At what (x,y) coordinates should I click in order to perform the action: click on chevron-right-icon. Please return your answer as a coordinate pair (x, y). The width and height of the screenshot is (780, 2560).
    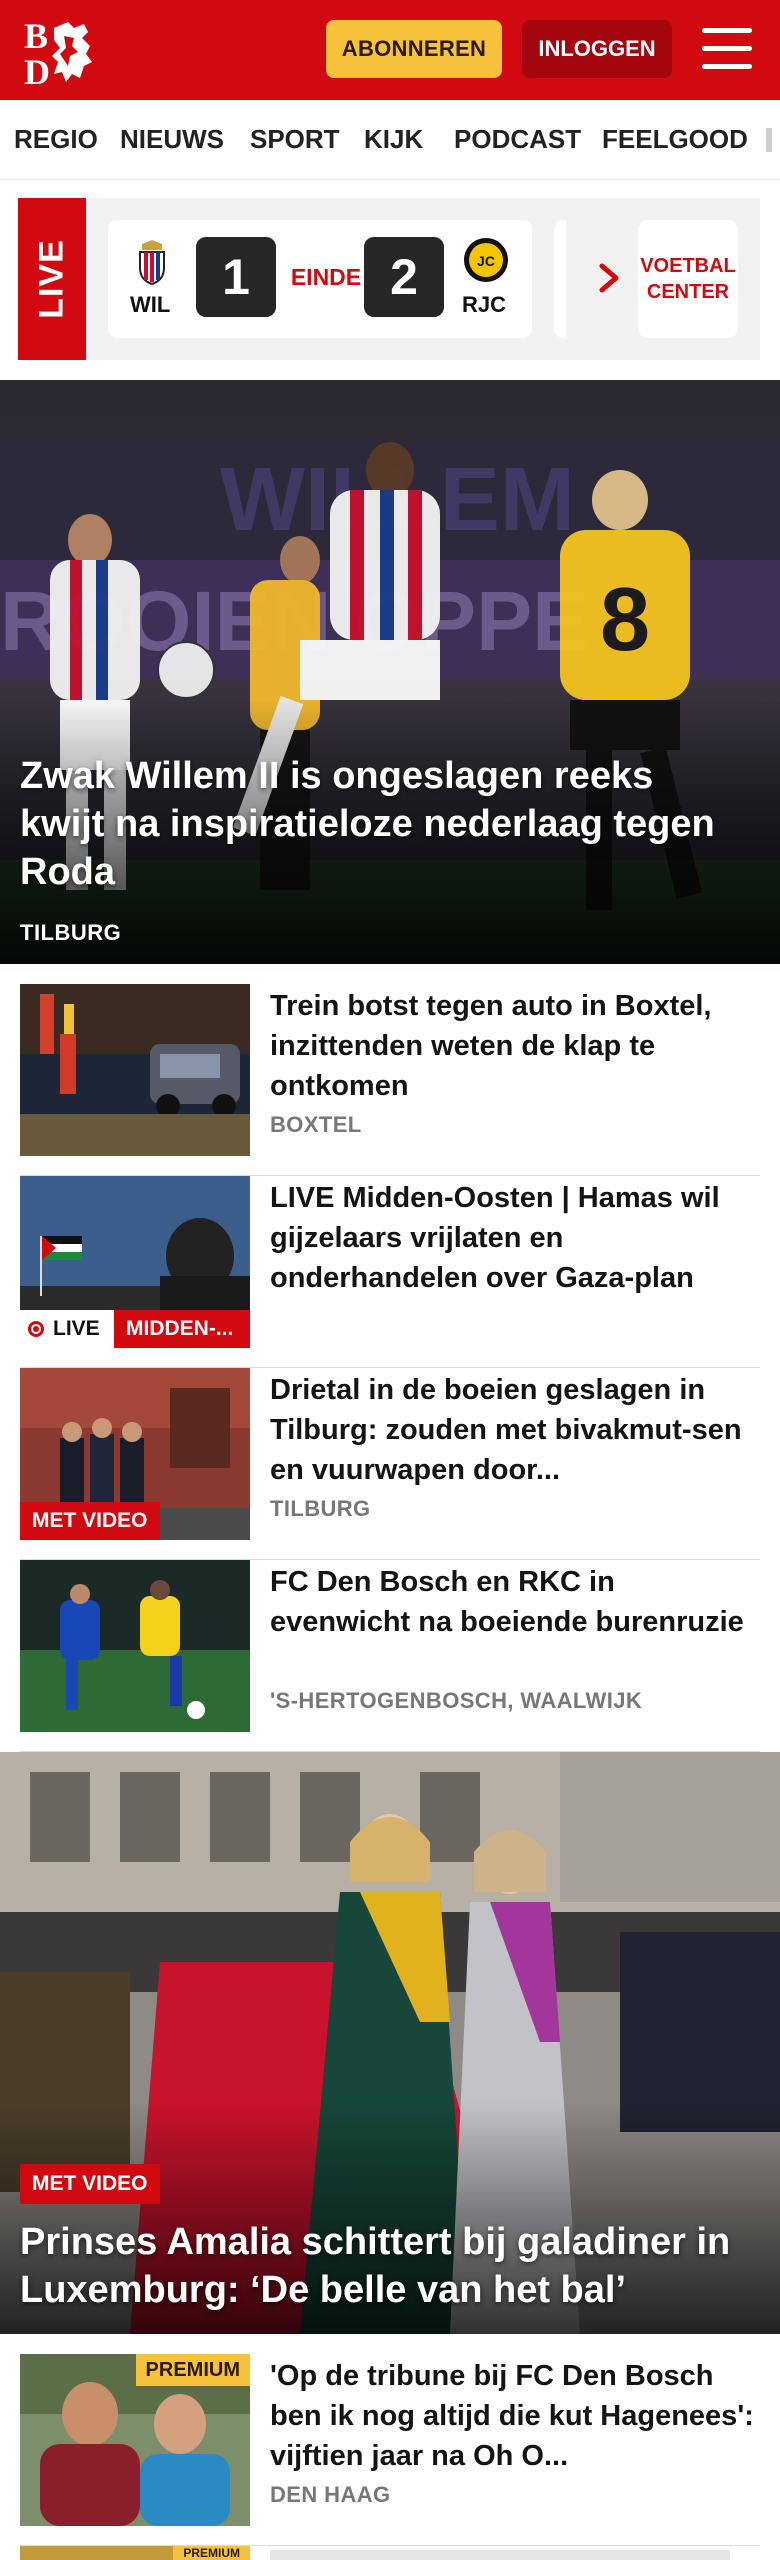
    Looking at the image, I should click on (610, 278).